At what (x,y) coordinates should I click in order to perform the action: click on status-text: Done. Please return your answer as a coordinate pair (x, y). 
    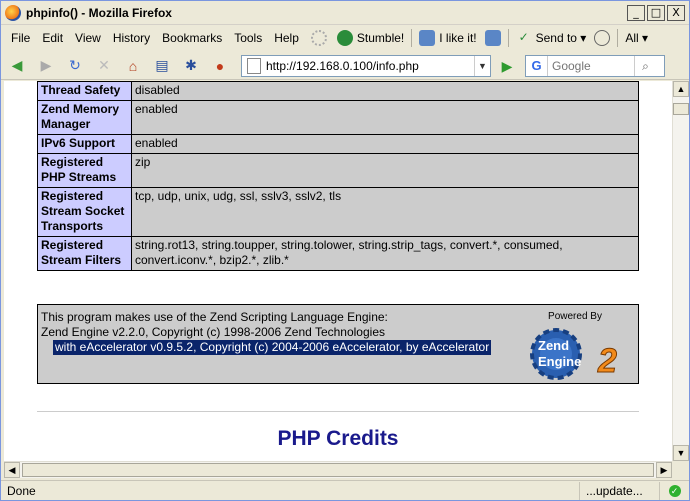
    Looking at the image, I should click on (21, 490).